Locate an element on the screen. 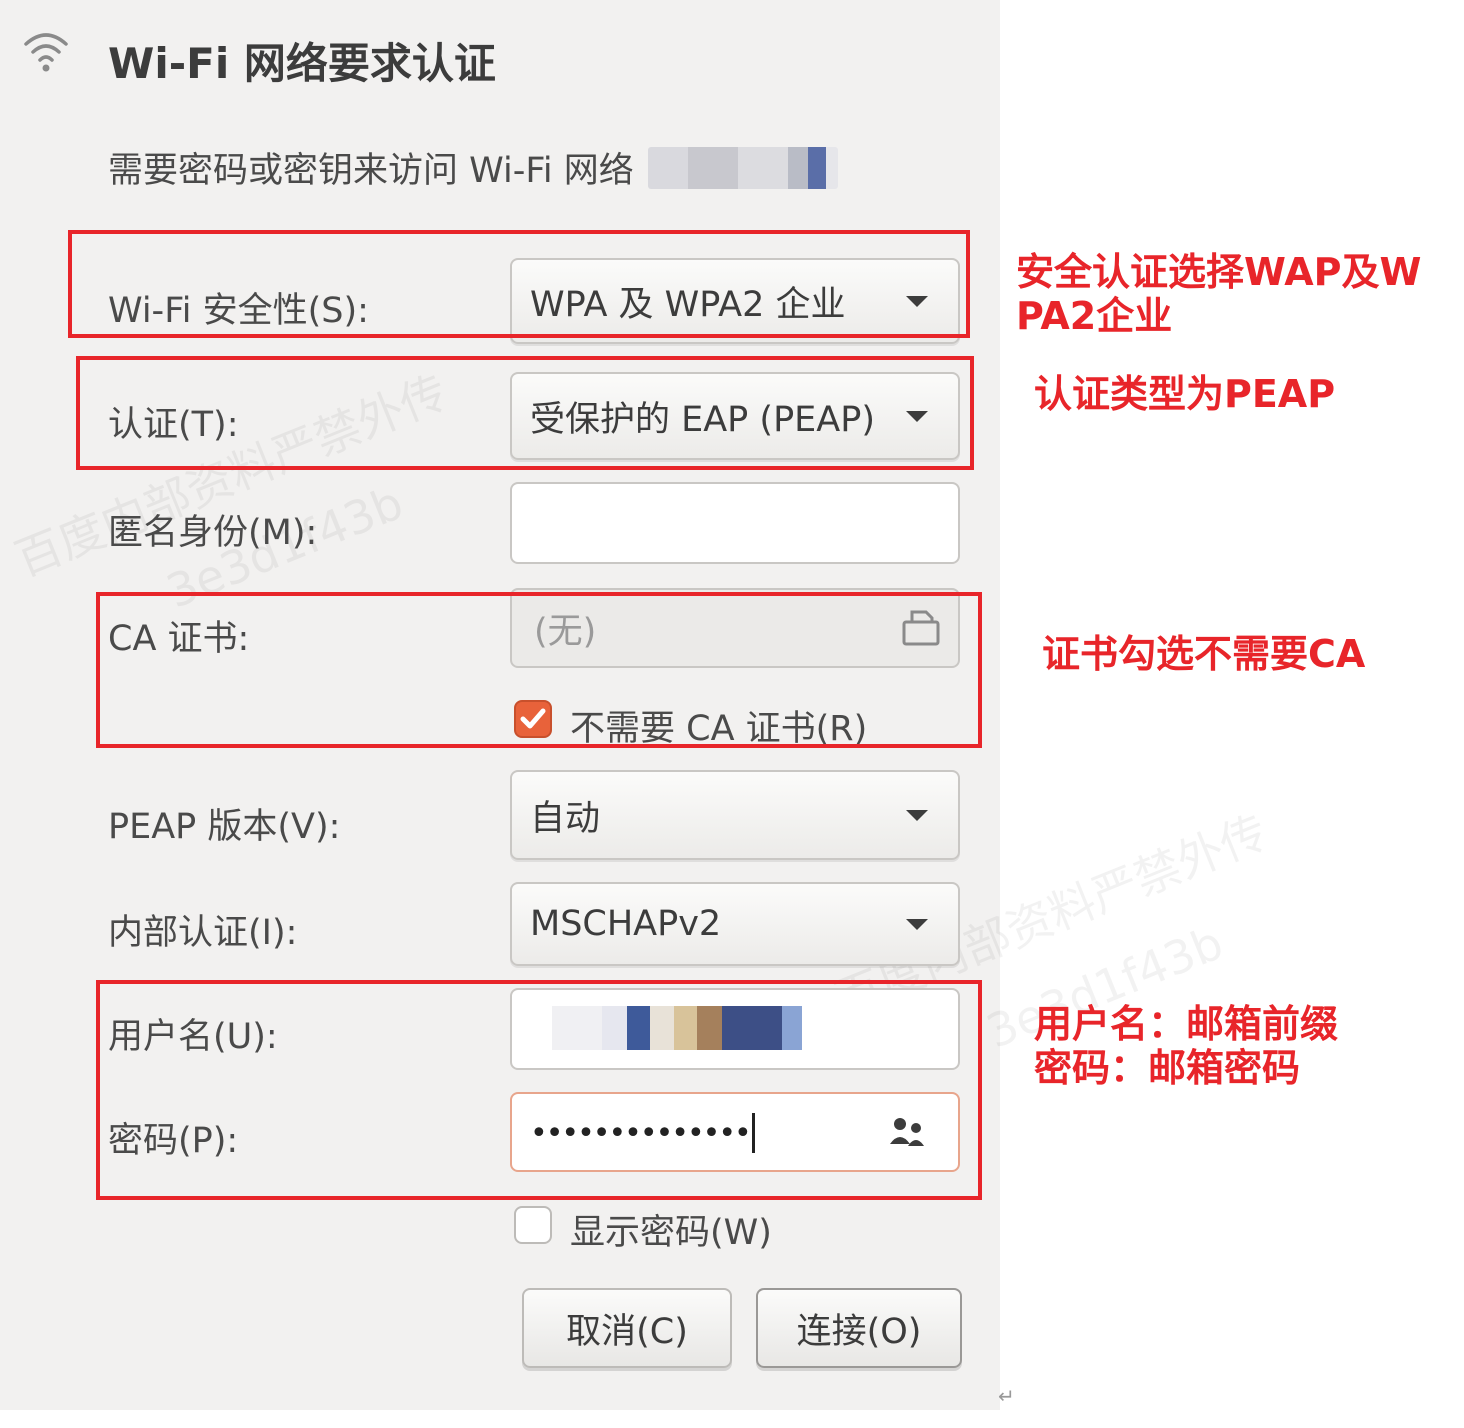 Image resolution: width=1464 pixels, height=1428 pixels. connect-button: 连接(O) is located at coordinates (859, 1328).